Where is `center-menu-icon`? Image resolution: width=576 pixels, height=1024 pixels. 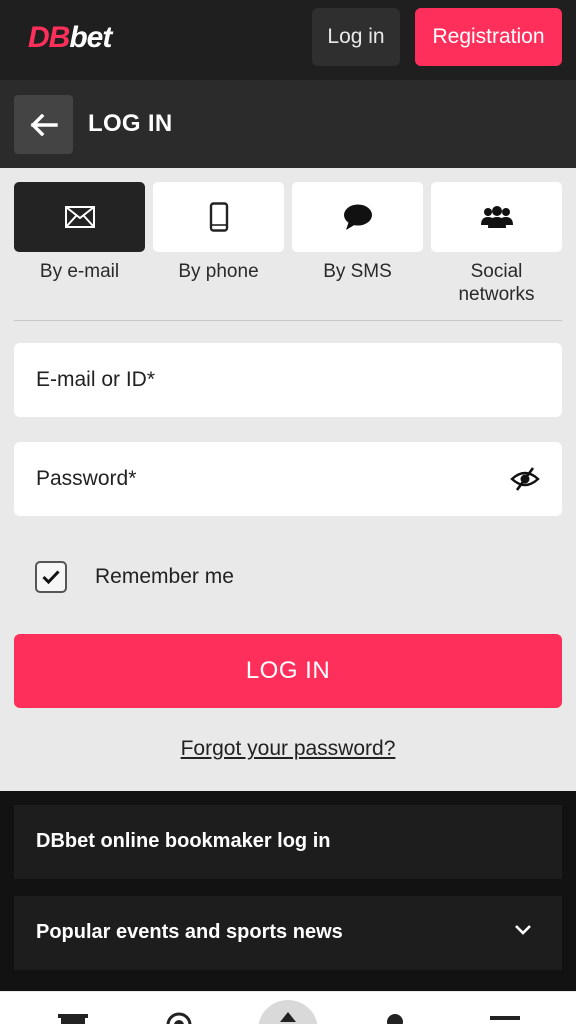
center-menu-icon is located at coordinates (288, 1017).